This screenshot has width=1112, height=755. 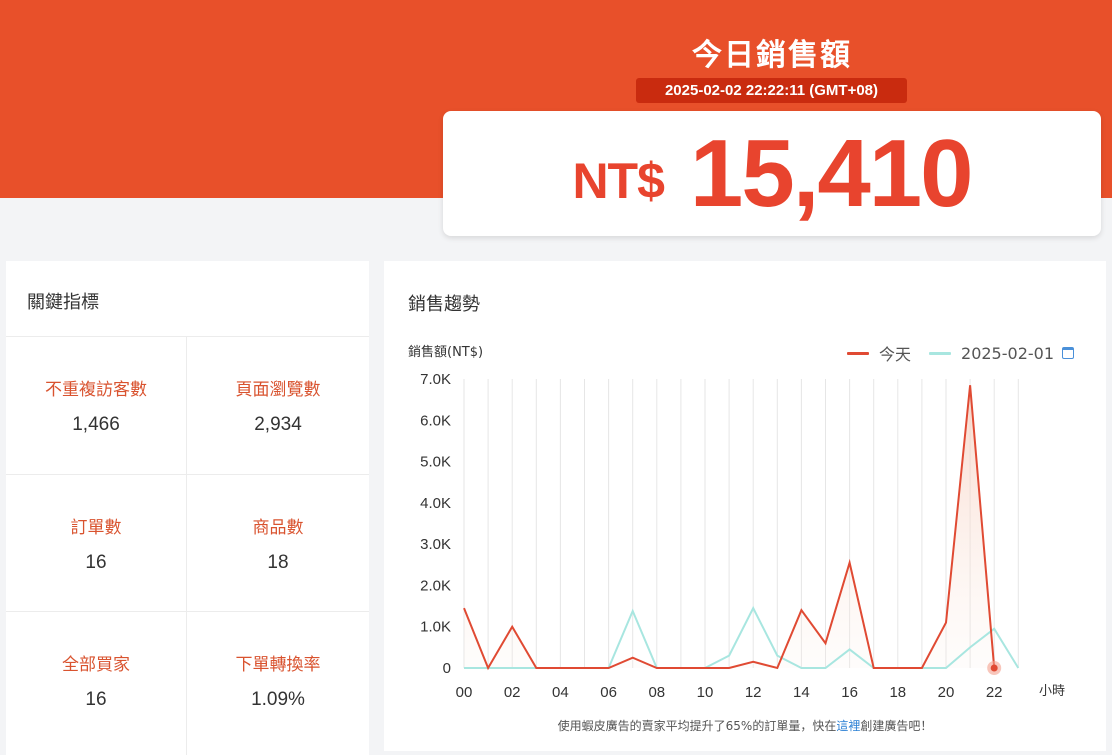 What do you see at coordinates (278, 424) in the screenshot?
I see `kpi-value: 2,934` at bounding box center [278, 424].